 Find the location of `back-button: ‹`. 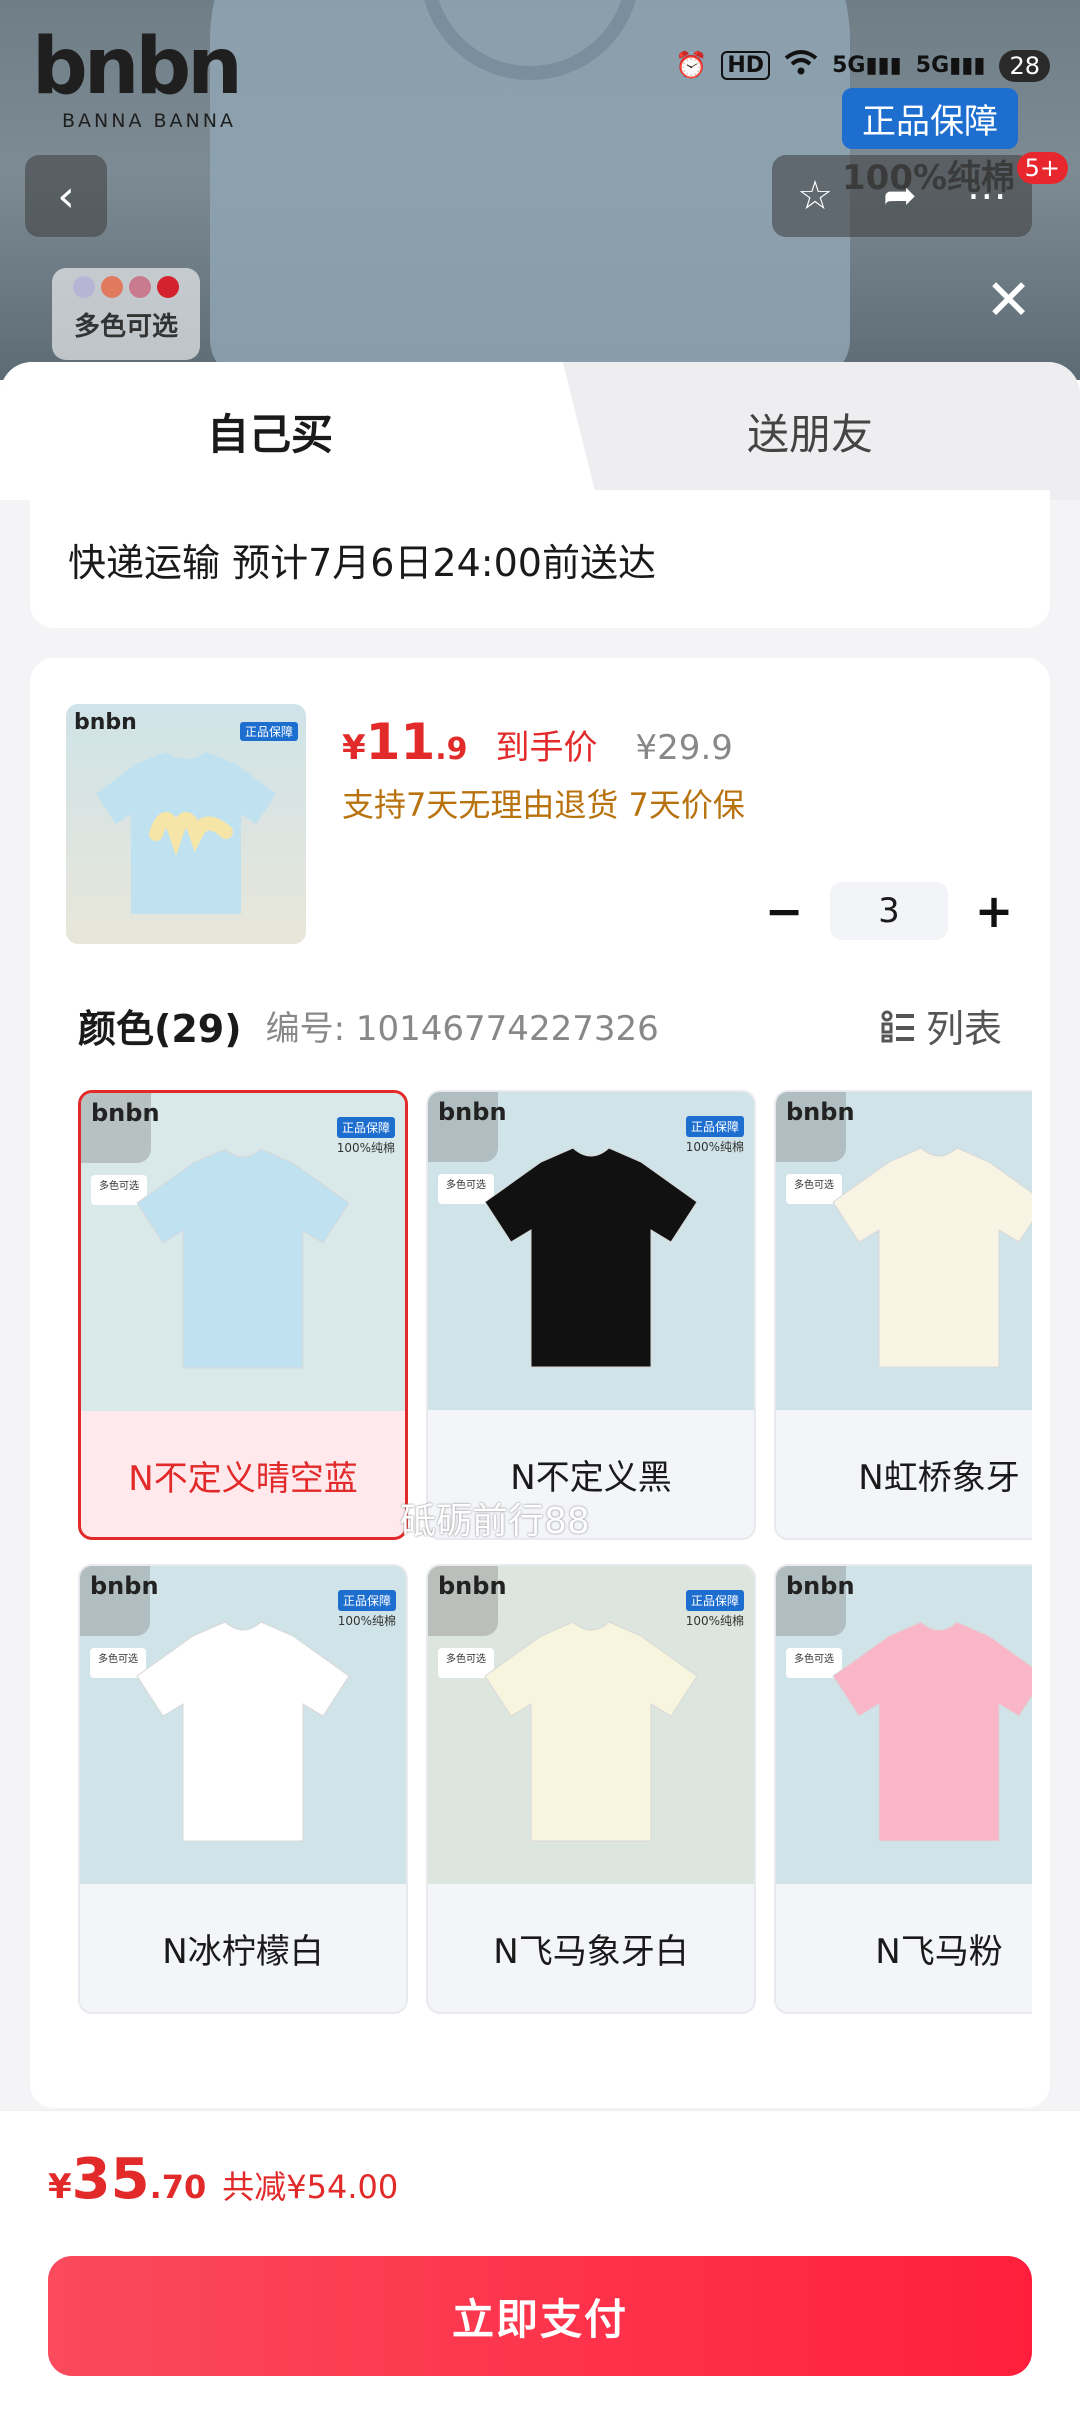

back-button: ‹ is located at coordinates (66, 196).